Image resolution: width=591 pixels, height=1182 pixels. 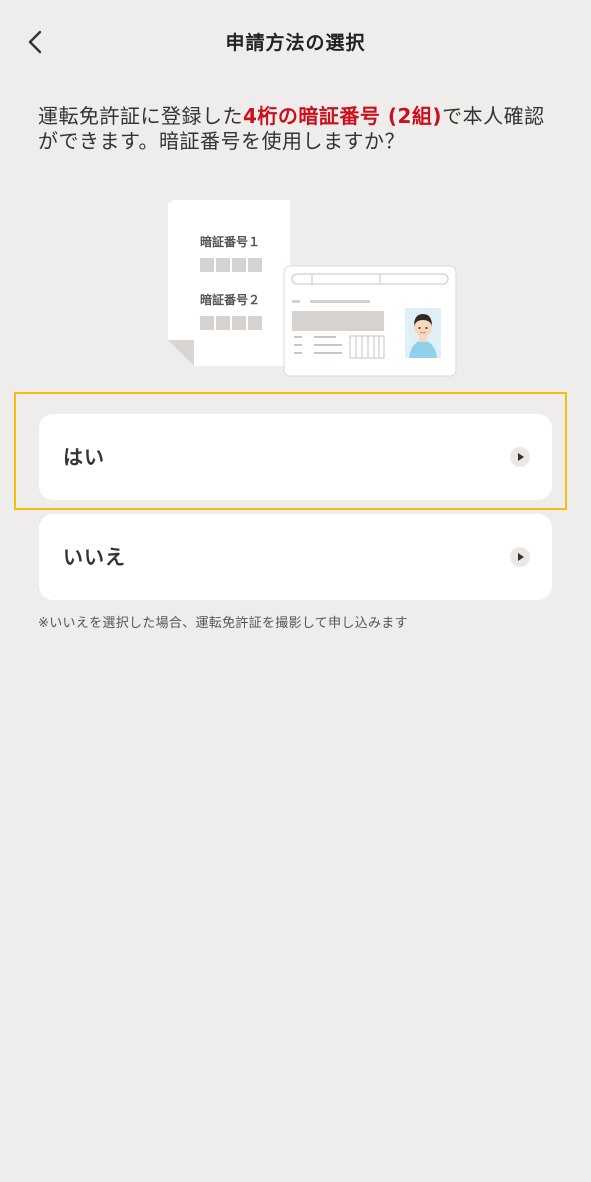 I want to click on intro-highlight: 4桁の暗証番号 (2組), so click(x=343, y=116).